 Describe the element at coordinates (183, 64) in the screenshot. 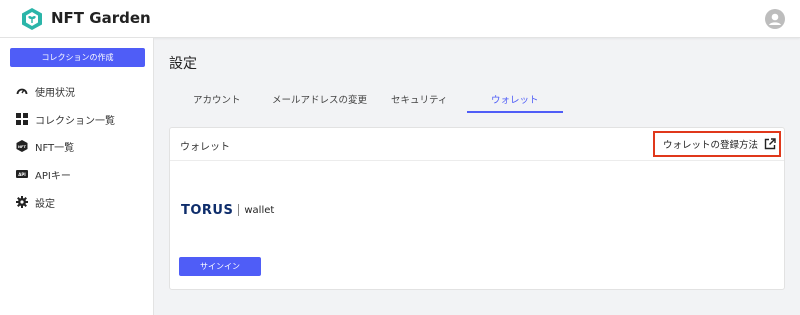

I see `page-title: 設定` at that location.